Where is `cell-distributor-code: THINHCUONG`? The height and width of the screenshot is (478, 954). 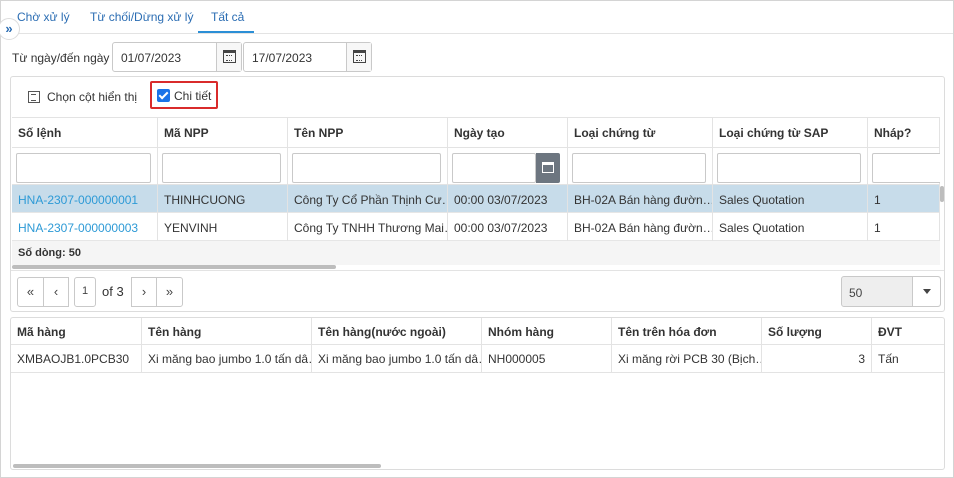
cell-distributor-code: THINHCUONG is located at coordinates (223, 199).